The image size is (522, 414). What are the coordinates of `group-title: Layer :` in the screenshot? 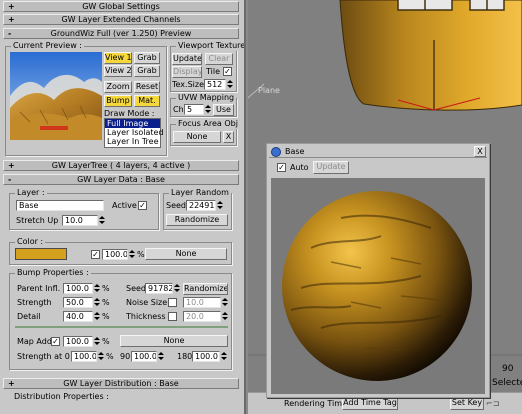 It's located at (31, 193).